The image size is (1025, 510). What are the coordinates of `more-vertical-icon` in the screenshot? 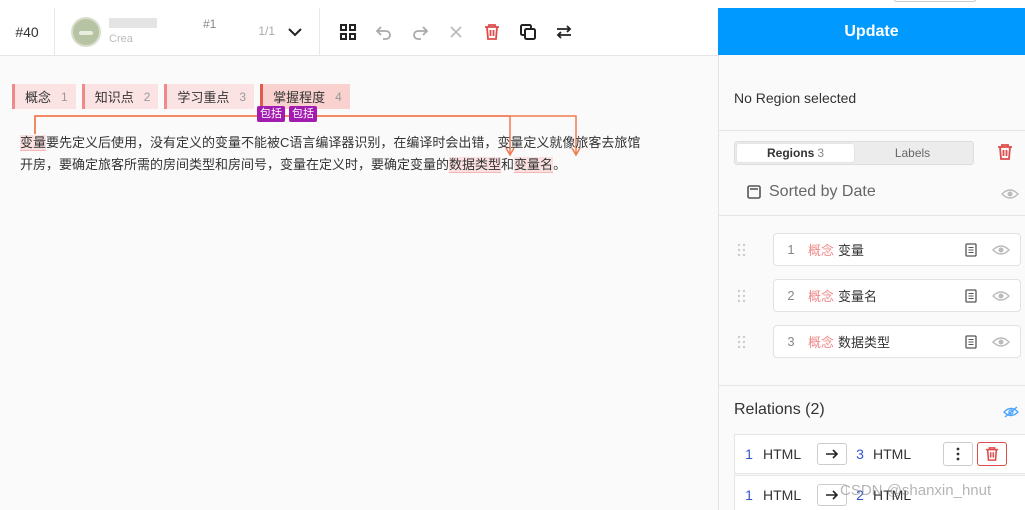 It's located at (958, 454).